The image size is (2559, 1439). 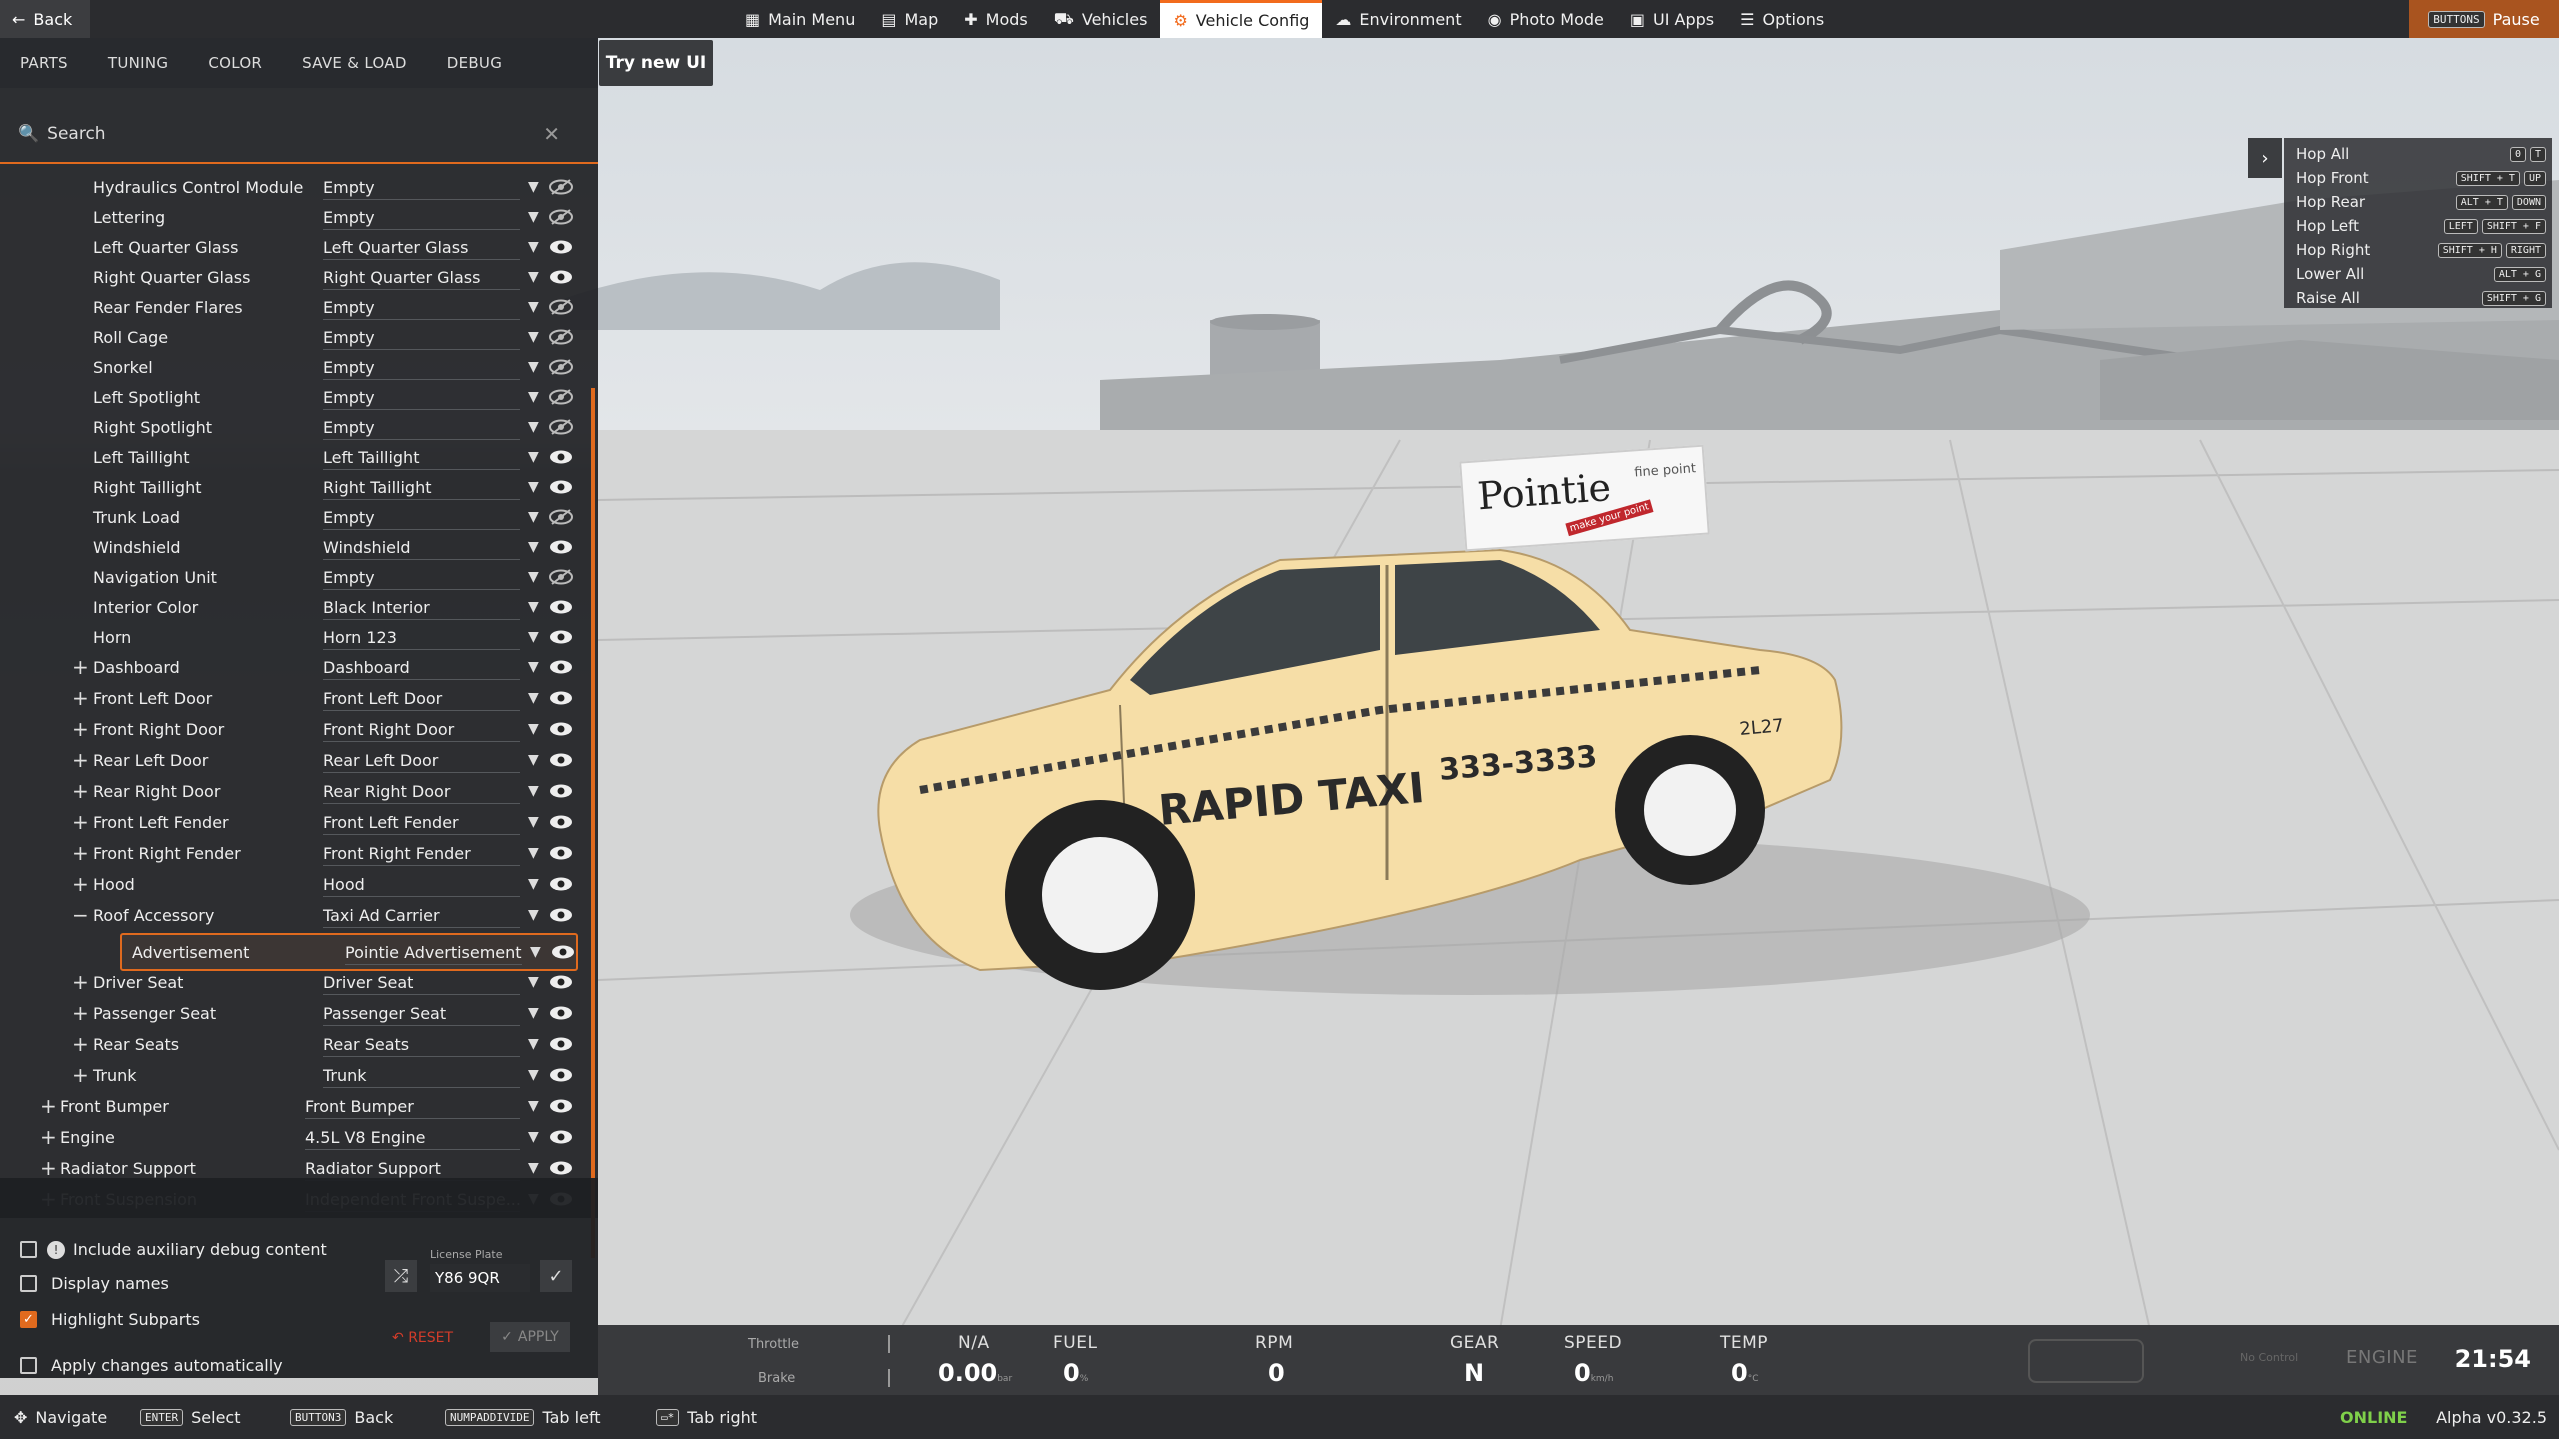 I want to click on reset-button: ↶ RESET, so click(x=422, y=1338).